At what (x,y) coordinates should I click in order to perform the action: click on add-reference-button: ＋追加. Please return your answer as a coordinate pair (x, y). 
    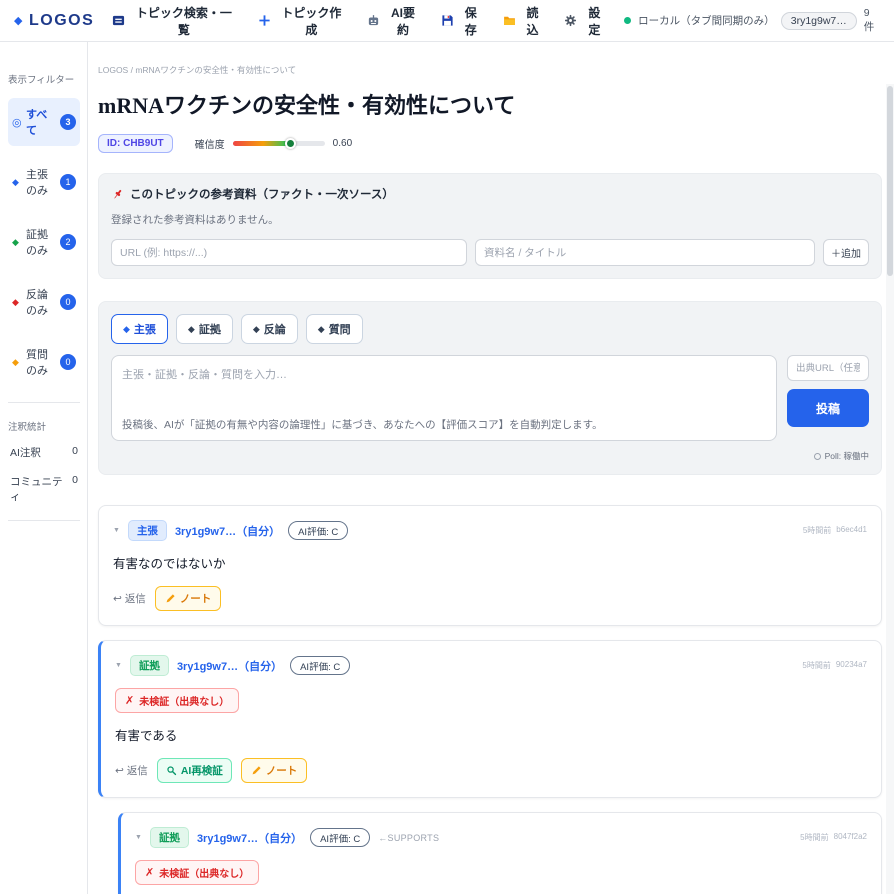
    Looking at the image, I should click on (846, 252).